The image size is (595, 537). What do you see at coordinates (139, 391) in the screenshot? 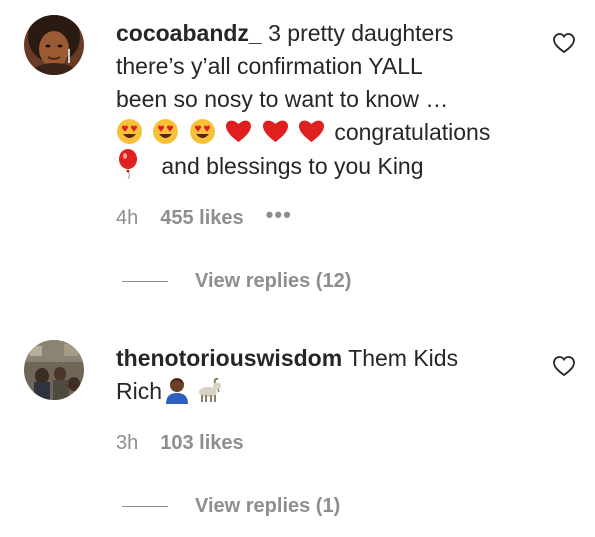
I see `comment-text-line: Rich` at bounding box center [139, 391].